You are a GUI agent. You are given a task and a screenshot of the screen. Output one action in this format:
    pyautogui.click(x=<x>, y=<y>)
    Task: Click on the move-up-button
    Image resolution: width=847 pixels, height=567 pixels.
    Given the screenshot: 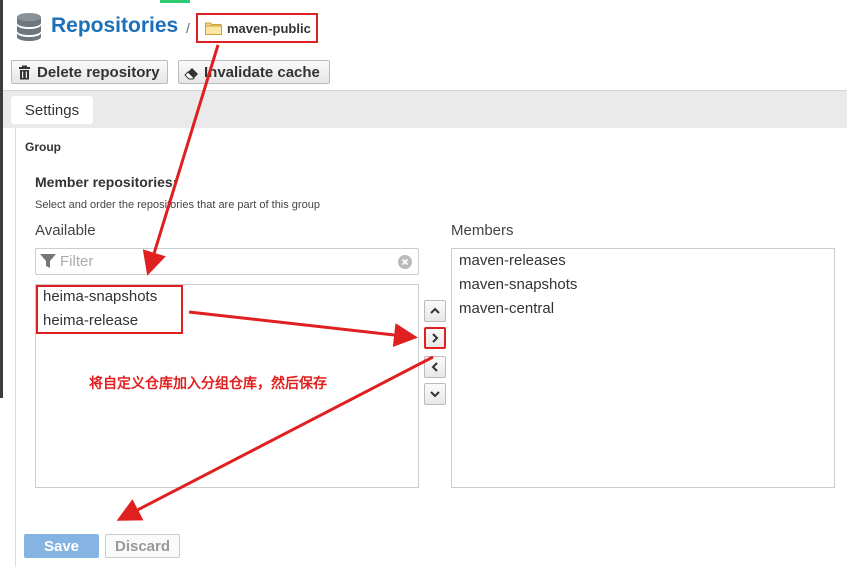 What is the action you would take?
    pyautogui.click(x=435, y=311)
    